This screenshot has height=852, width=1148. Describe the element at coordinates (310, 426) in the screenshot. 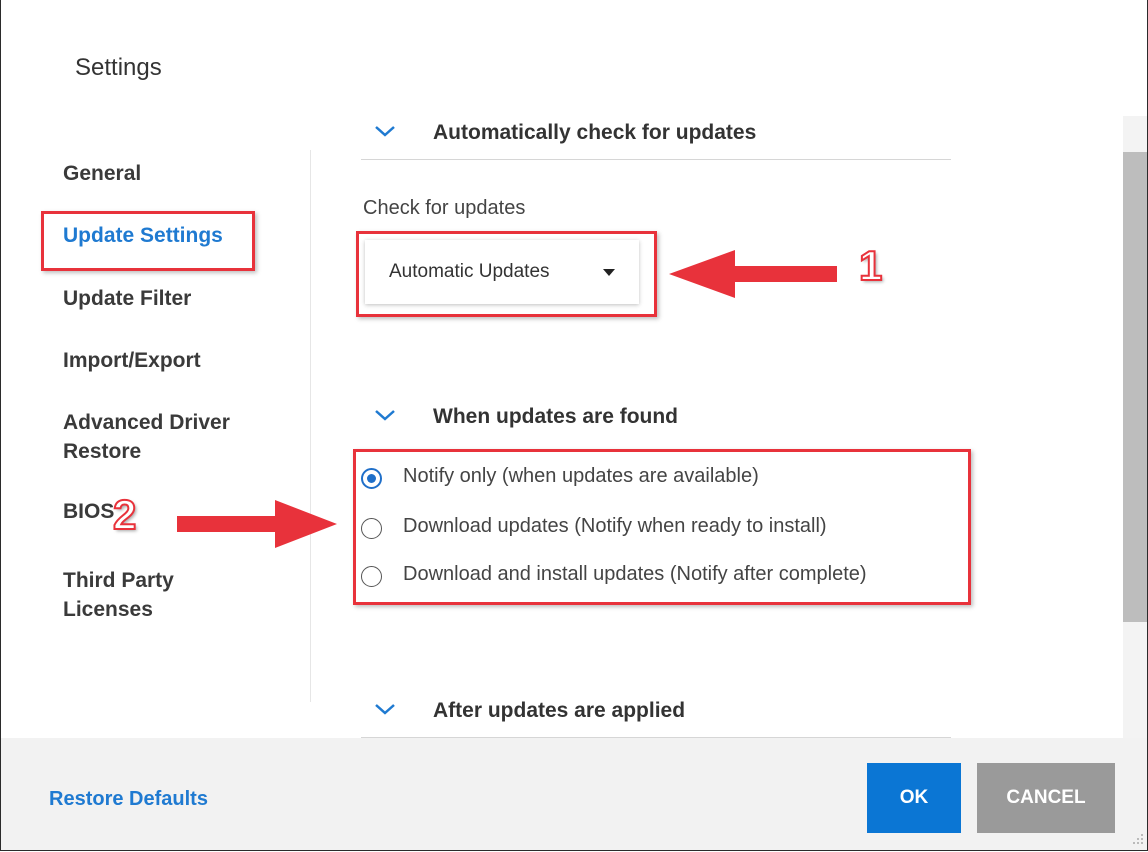

I see `sidebar-divider` at that location.